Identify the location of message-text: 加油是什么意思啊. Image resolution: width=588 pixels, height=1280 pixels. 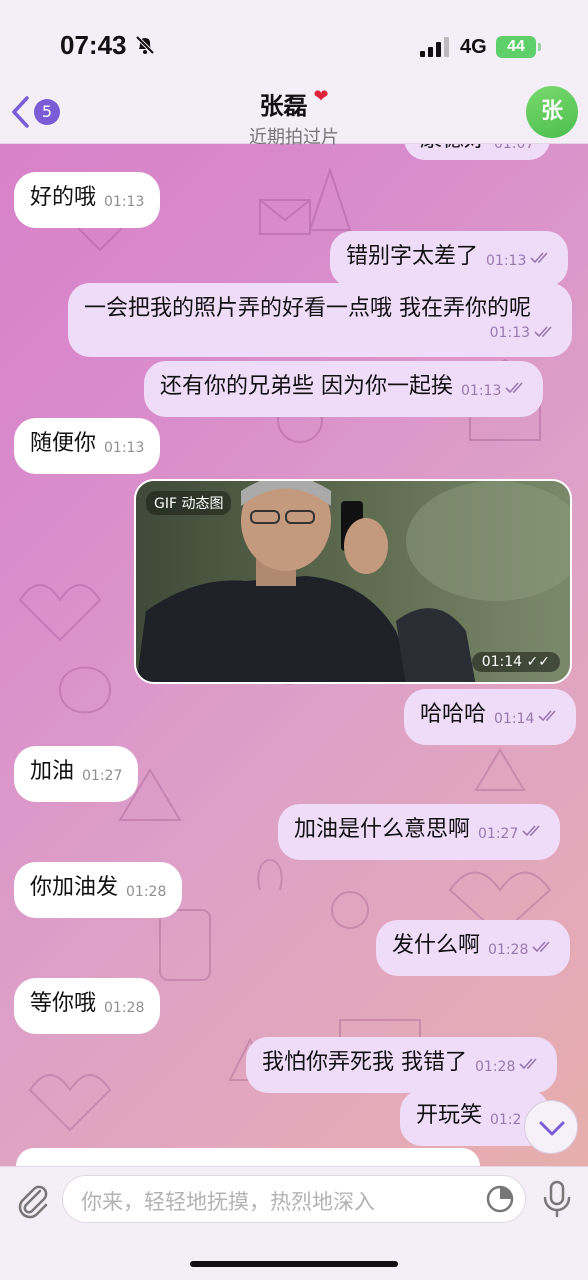
(382, 829).